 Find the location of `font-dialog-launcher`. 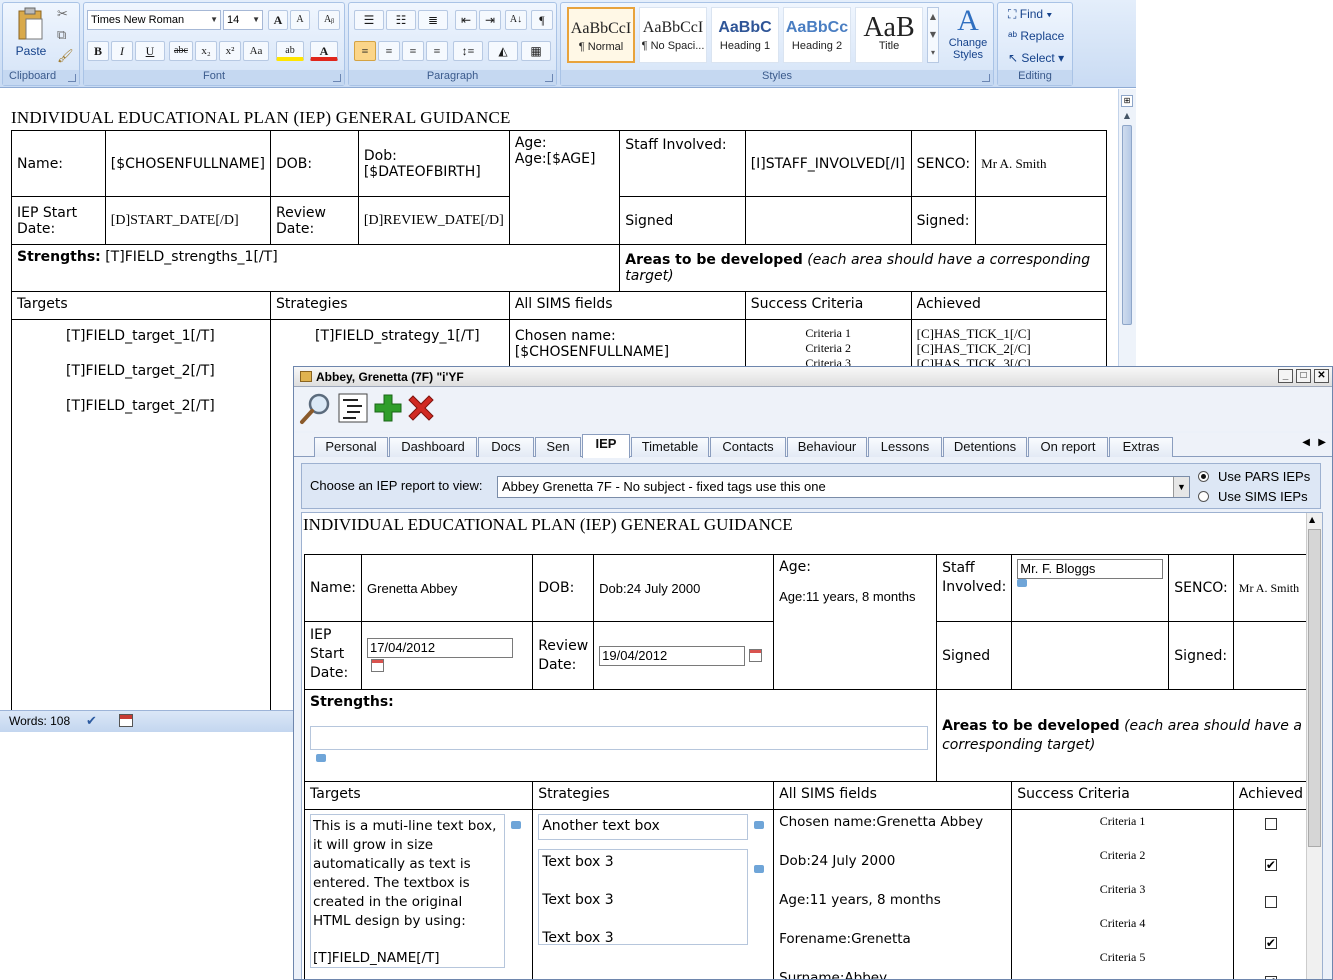

font-dialog-launcher is located at coordinates (337, 78).